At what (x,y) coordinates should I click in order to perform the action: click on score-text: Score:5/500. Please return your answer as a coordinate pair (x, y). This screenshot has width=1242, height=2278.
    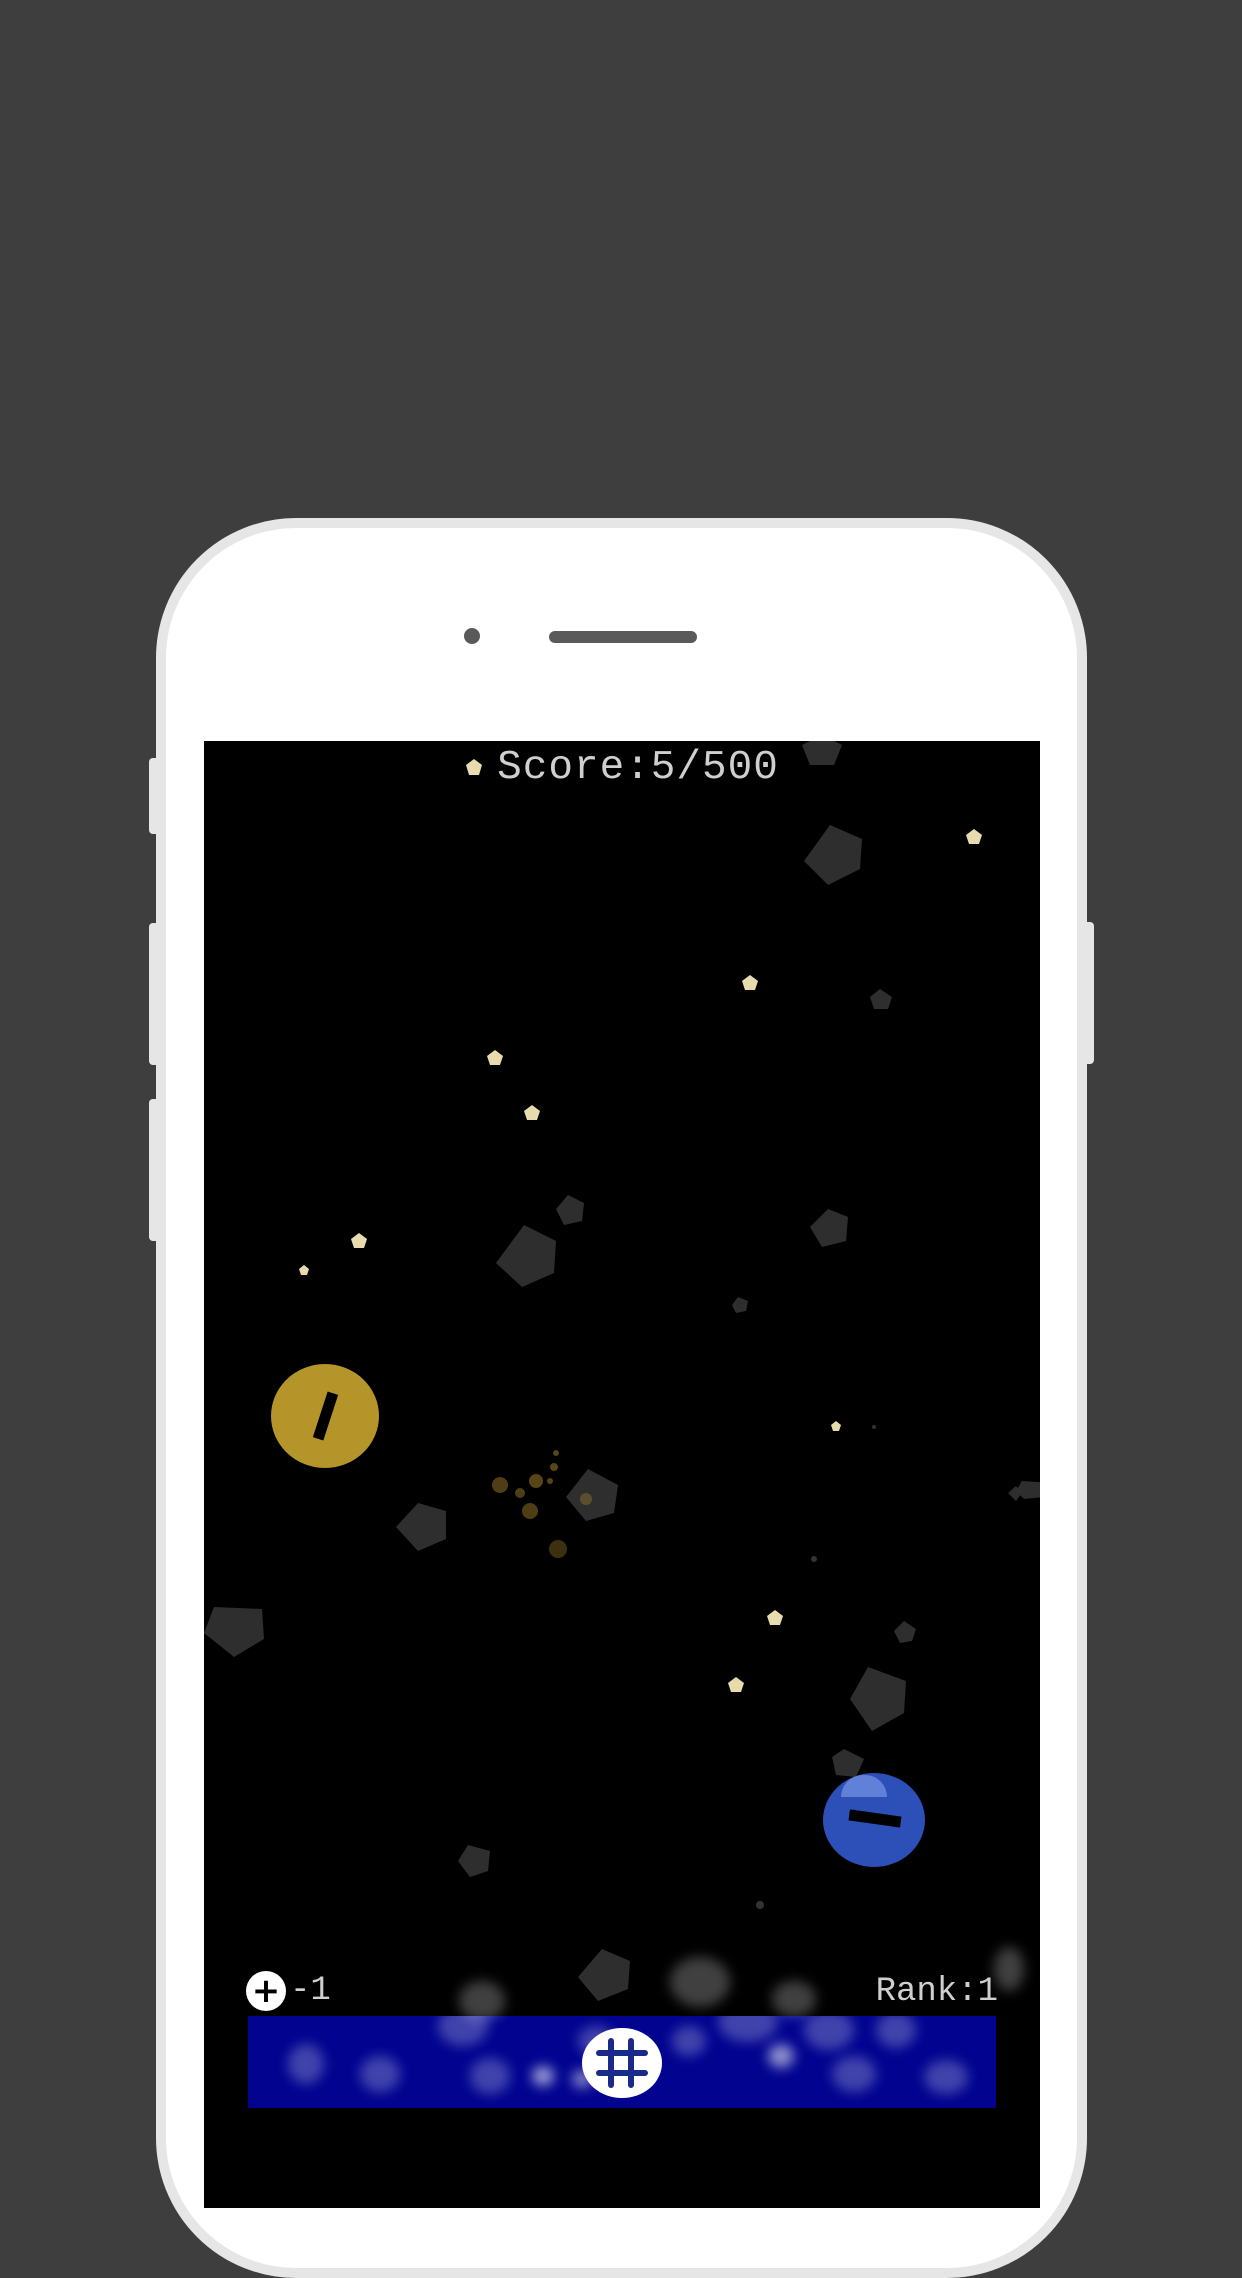
    Looking at the image, I should click on (638, 768).